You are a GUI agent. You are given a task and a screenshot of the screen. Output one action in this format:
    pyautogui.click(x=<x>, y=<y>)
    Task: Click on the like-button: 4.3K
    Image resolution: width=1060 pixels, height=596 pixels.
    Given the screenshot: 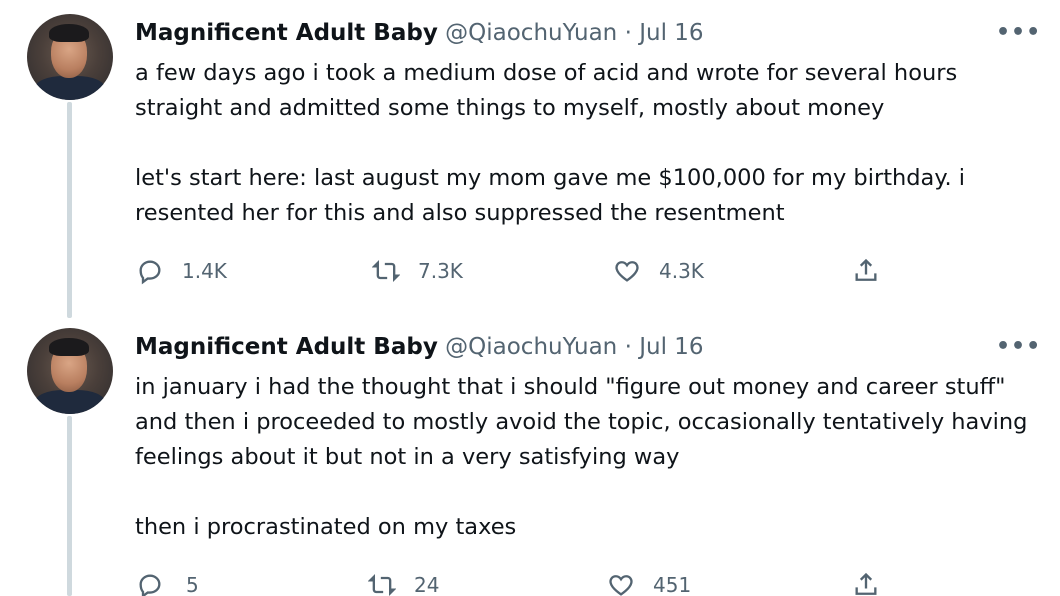 What is the action you would take?
    pyautogui.click(x=658, y=271)
    